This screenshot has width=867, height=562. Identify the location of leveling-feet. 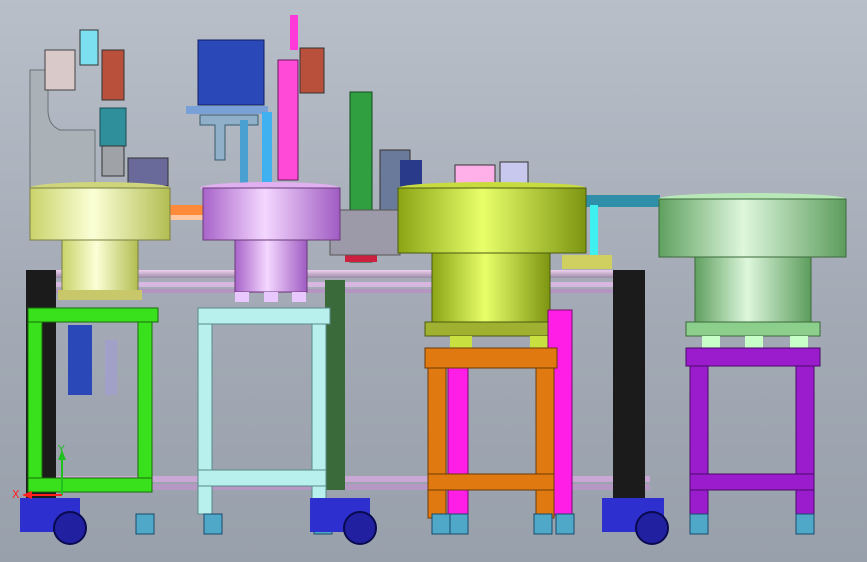
(475, 524).